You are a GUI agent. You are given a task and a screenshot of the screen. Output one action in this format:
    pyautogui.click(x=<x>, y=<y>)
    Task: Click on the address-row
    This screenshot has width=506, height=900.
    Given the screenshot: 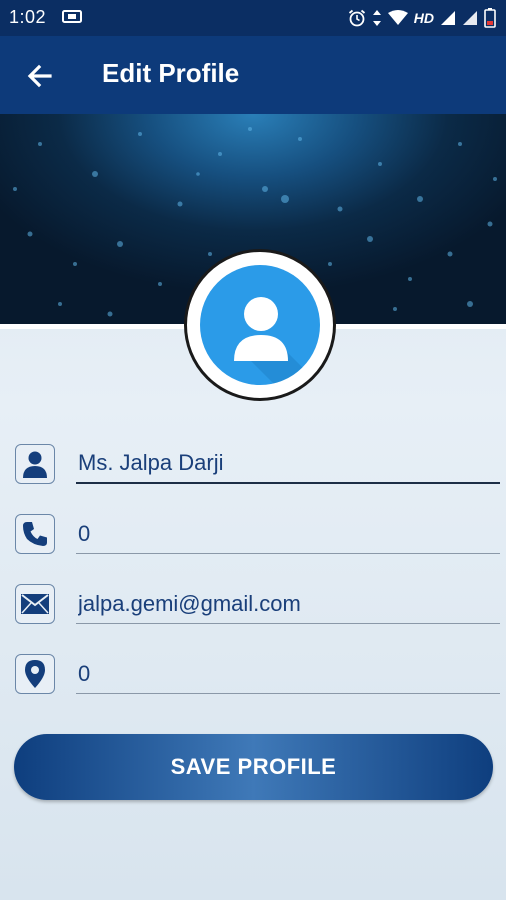 What is the action you would take?
    pyautogui.click(x=253, y=684)
    